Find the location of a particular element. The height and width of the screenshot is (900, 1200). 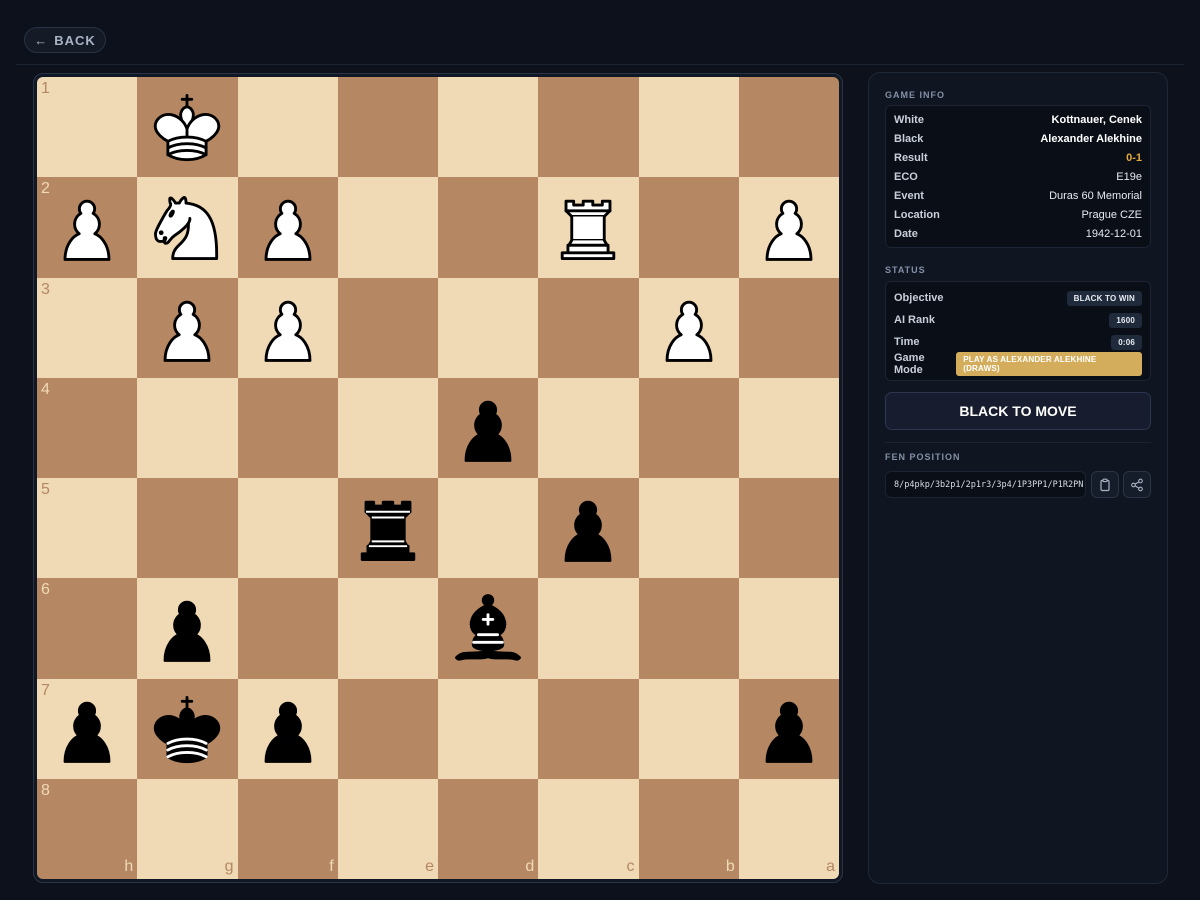

board-square: f is located at coordinates (287, 828).